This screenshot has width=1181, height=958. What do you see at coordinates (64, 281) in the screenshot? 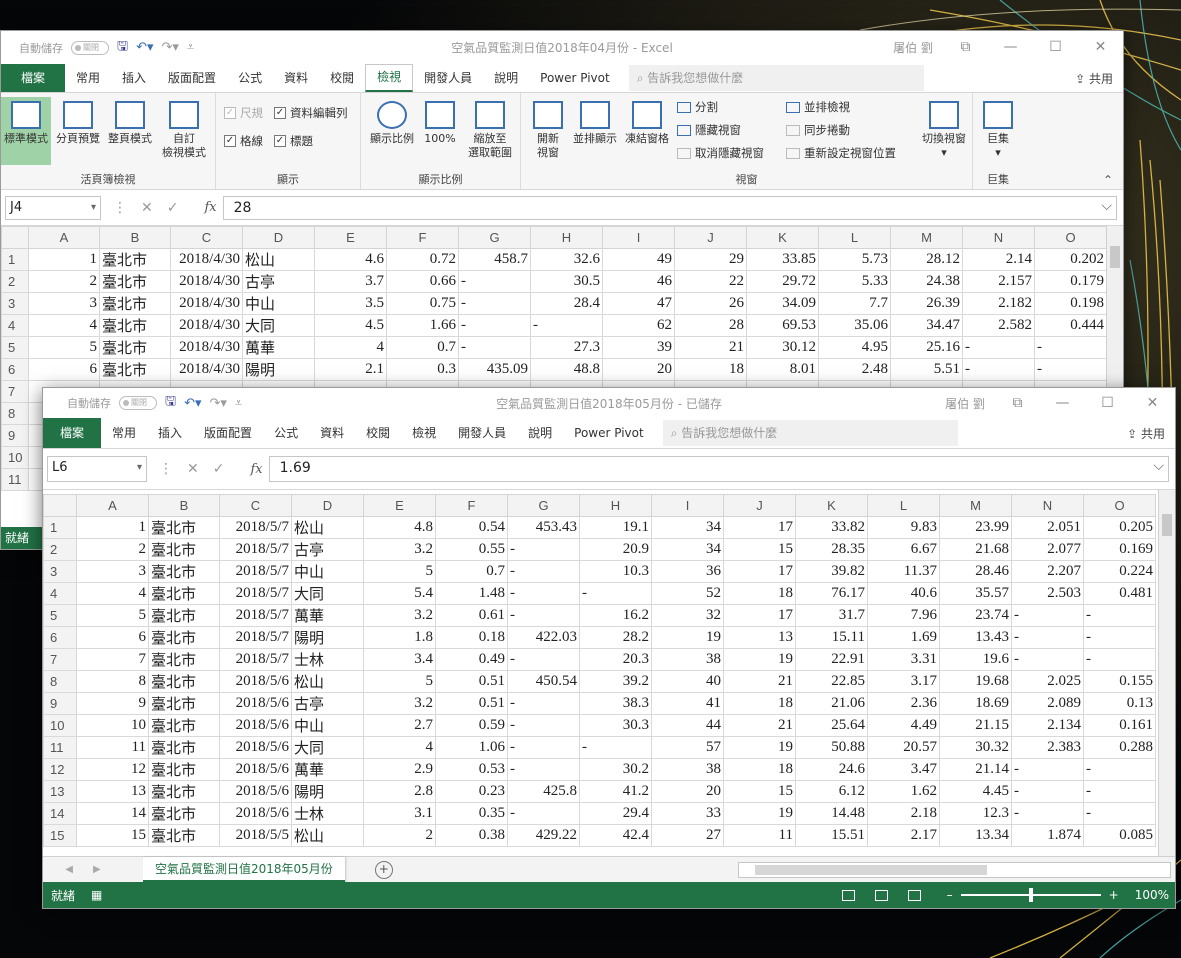
I see `cell: 2` at bounding box center [64, 281].